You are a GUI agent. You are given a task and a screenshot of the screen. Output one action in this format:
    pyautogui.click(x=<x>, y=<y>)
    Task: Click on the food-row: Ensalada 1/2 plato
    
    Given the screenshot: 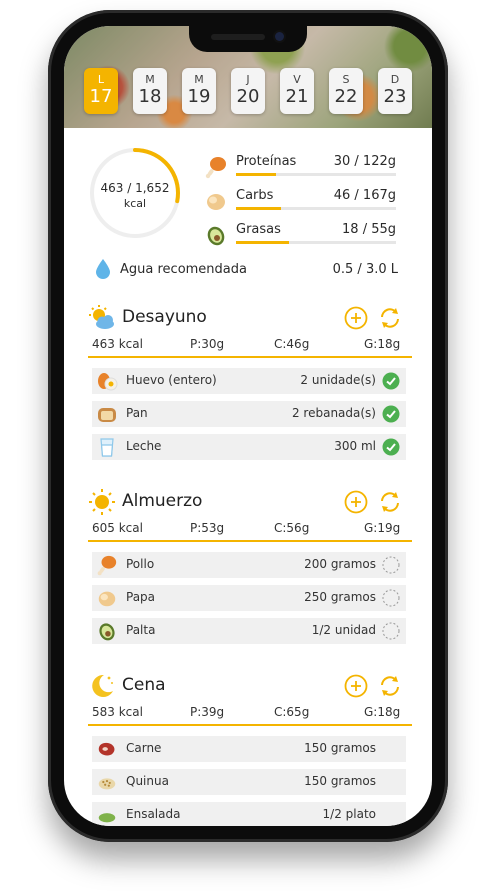 What is the action you would take?
    pyautogui.click(x=249, y=814)
    